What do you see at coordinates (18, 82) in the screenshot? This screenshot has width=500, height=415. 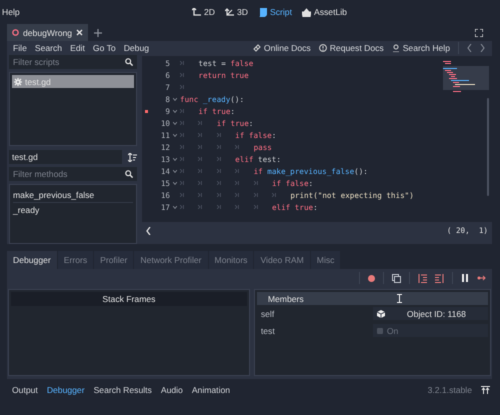 I see `gear-icon` at bounding box center [18, 82].